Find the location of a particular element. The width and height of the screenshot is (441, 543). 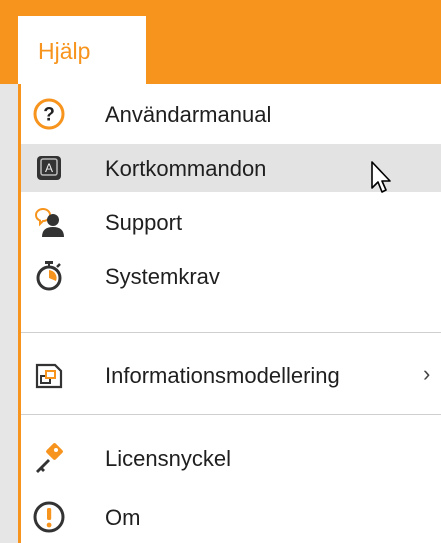

menu-item-label: Systemkrav is located at coordinates (162, 276).